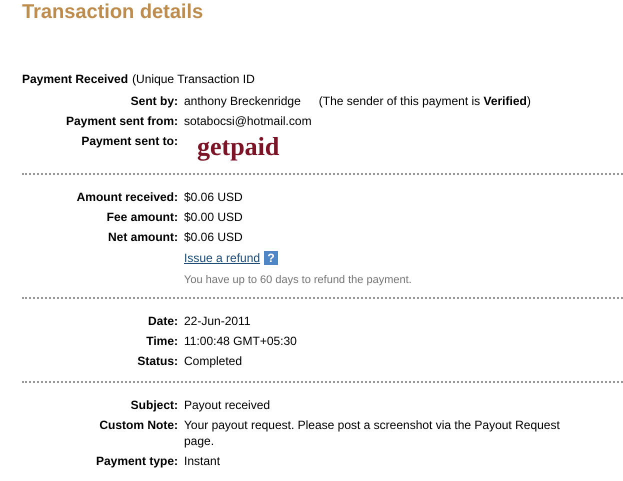  What do you see at coordinates (248, 121) in the screenshot?
I see `field-value: sotabocsi@hotmail.com` at bounding box center [248, 121].